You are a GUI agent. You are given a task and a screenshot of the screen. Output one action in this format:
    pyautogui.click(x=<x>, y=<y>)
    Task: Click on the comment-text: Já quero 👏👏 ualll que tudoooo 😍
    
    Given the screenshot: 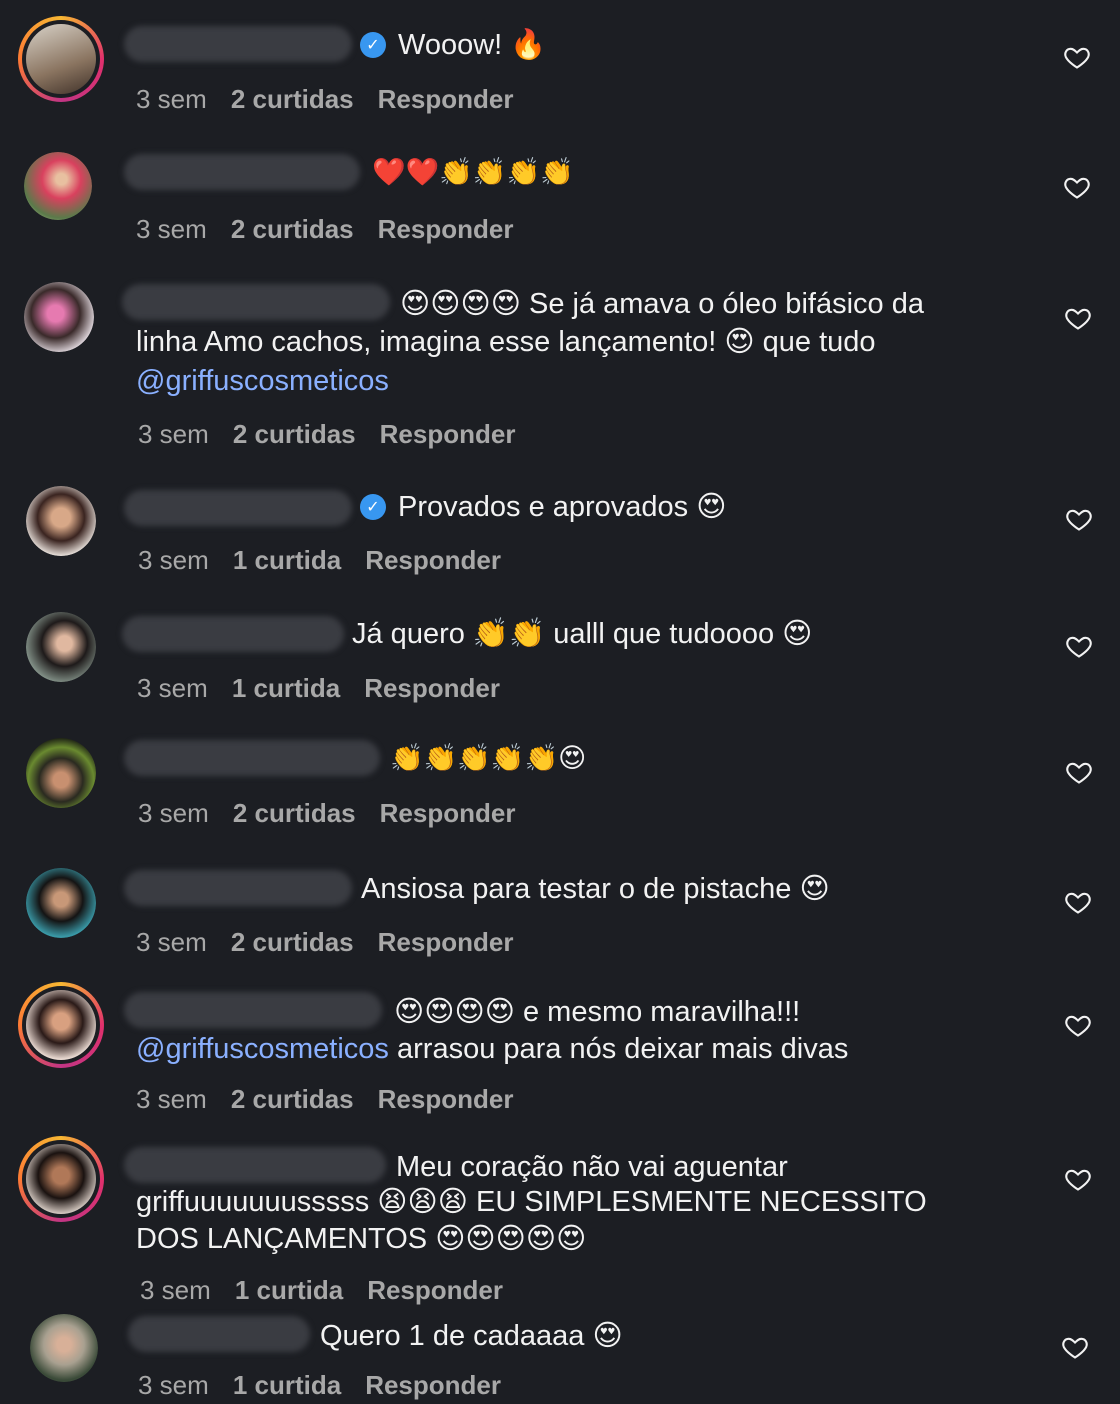 What is the action you would take?
    pyautogui.click(x=582, y=634)
    